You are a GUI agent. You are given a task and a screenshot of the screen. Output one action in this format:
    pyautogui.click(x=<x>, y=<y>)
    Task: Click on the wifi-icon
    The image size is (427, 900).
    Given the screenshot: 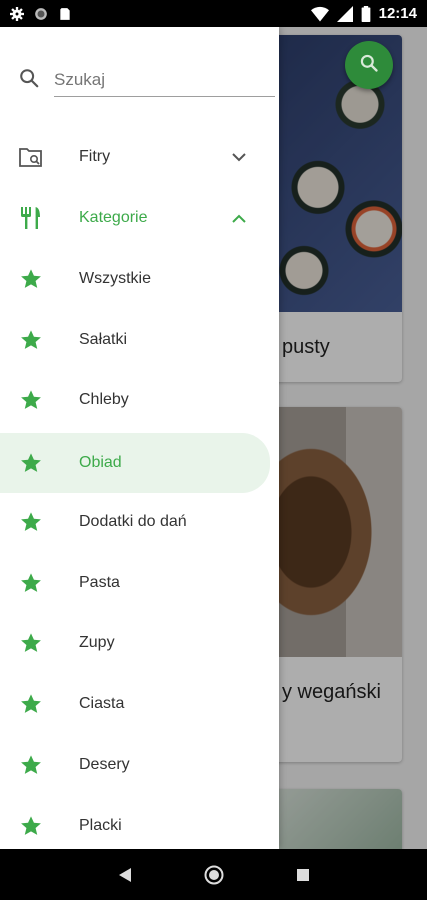 What is the action you would take?
    pyautogui.click(x=319, y=14)
    